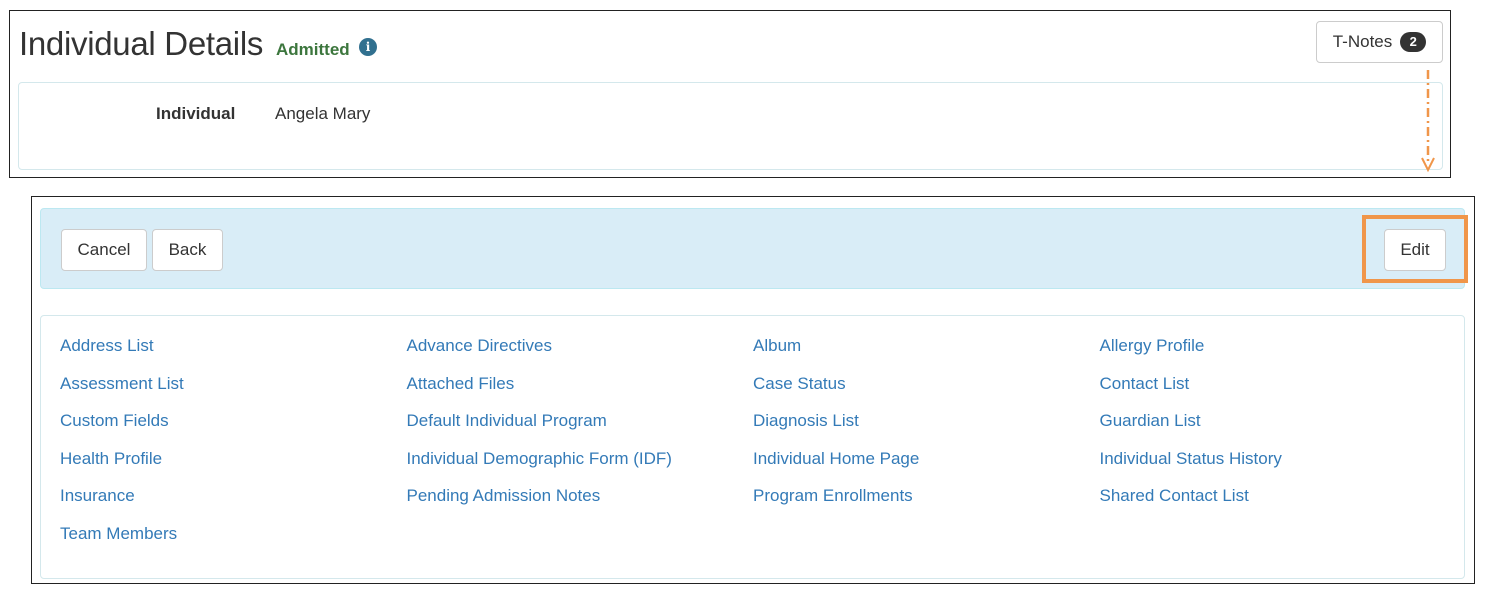  Describe the element at coordinates (104, 250) in the screenshot. I see `cancel-button: Cancel` at that location.